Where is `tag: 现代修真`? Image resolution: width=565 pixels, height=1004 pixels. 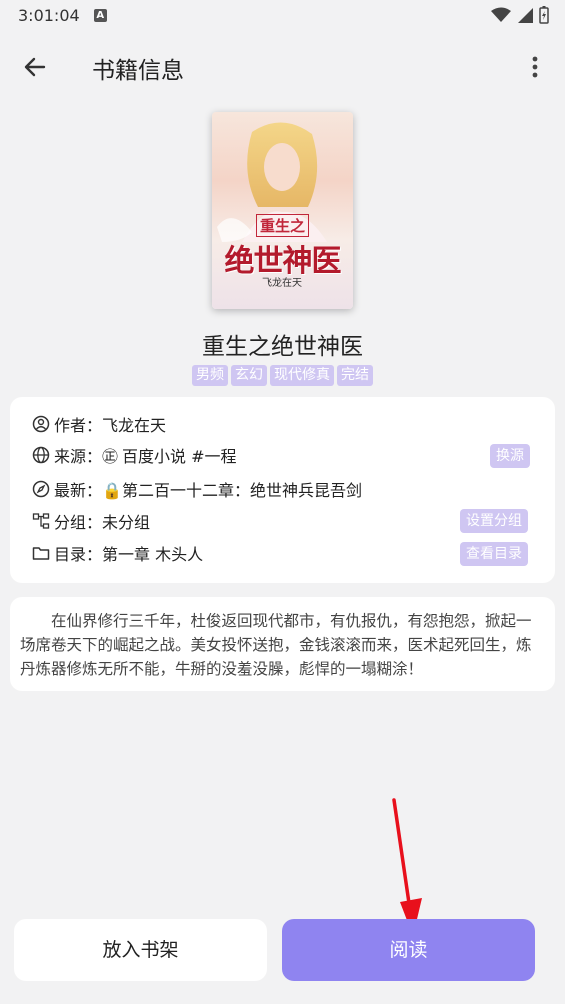 tag: 现代修真 is located at coordinates (302, 375).